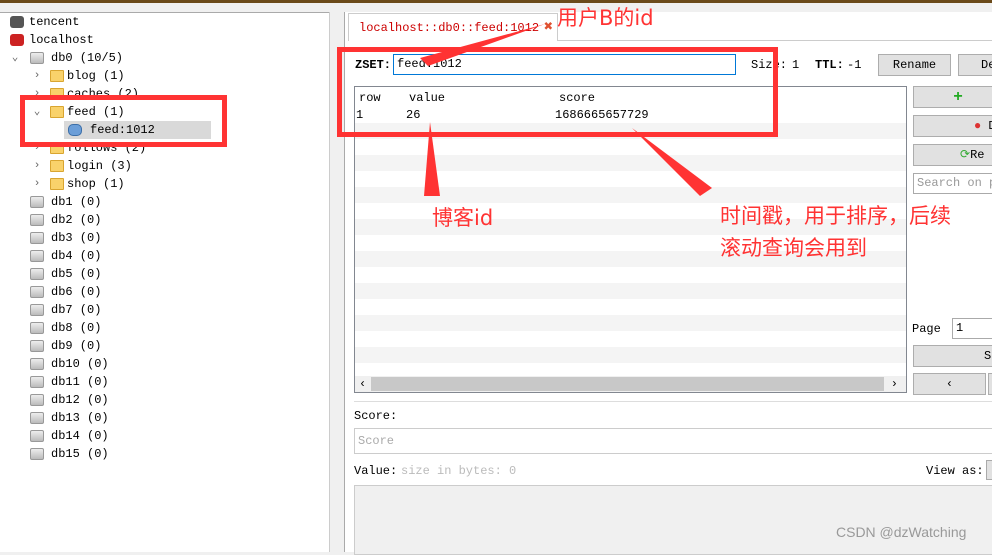  What do you see at coordinates (835, 216) in the screenshot?
I see `annotation-timestamp-1: 时间戳，用于排序，后续` at bounding box center [835, 216].